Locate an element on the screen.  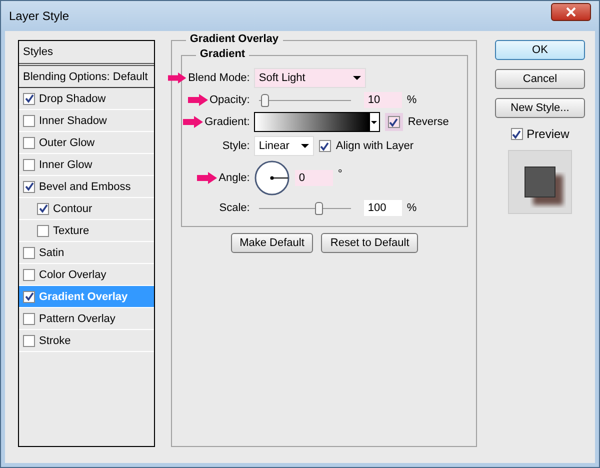
dialog-button: Cancel is located at coordinates (540, 79).